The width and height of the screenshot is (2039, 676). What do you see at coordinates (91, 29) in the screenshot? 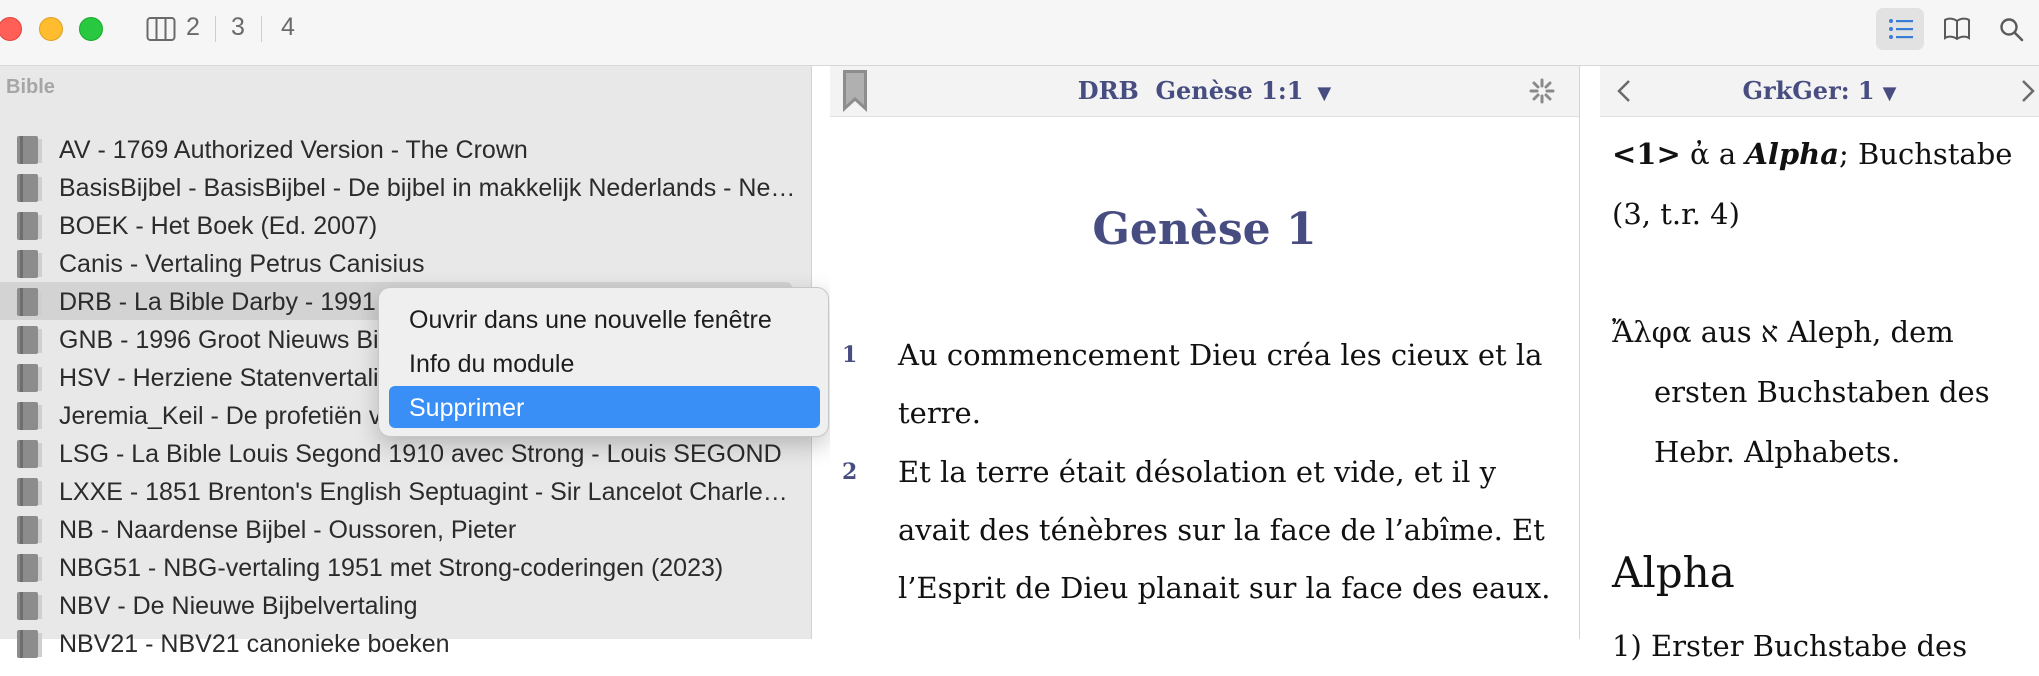
I see `window-zoom-button` at bounding box center [91, 29].